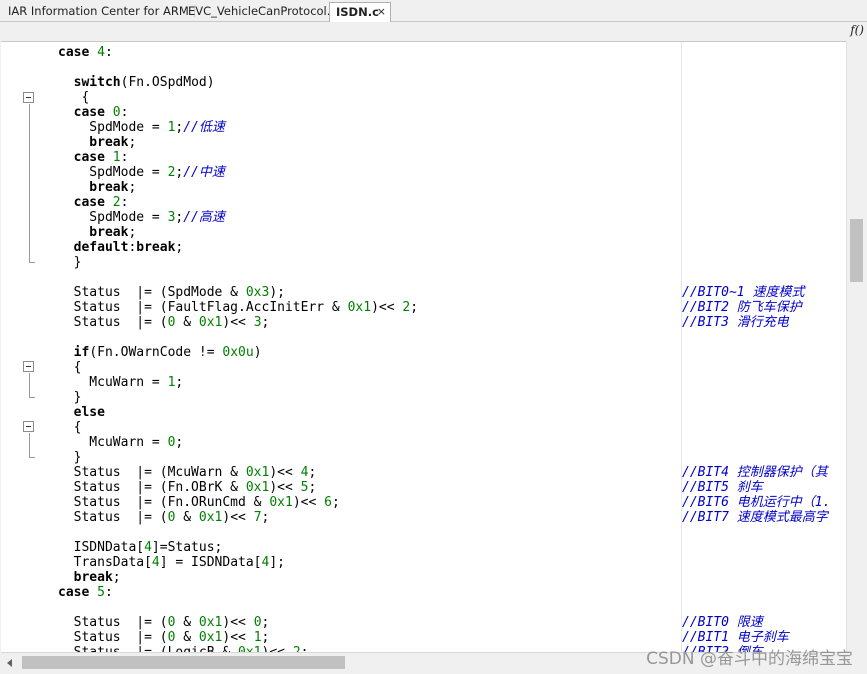 The image size is (867, 674). What do you see at coordinates (74, 352) in the screenshot?
I see `code-token: if` at bounding box center [74, 352].